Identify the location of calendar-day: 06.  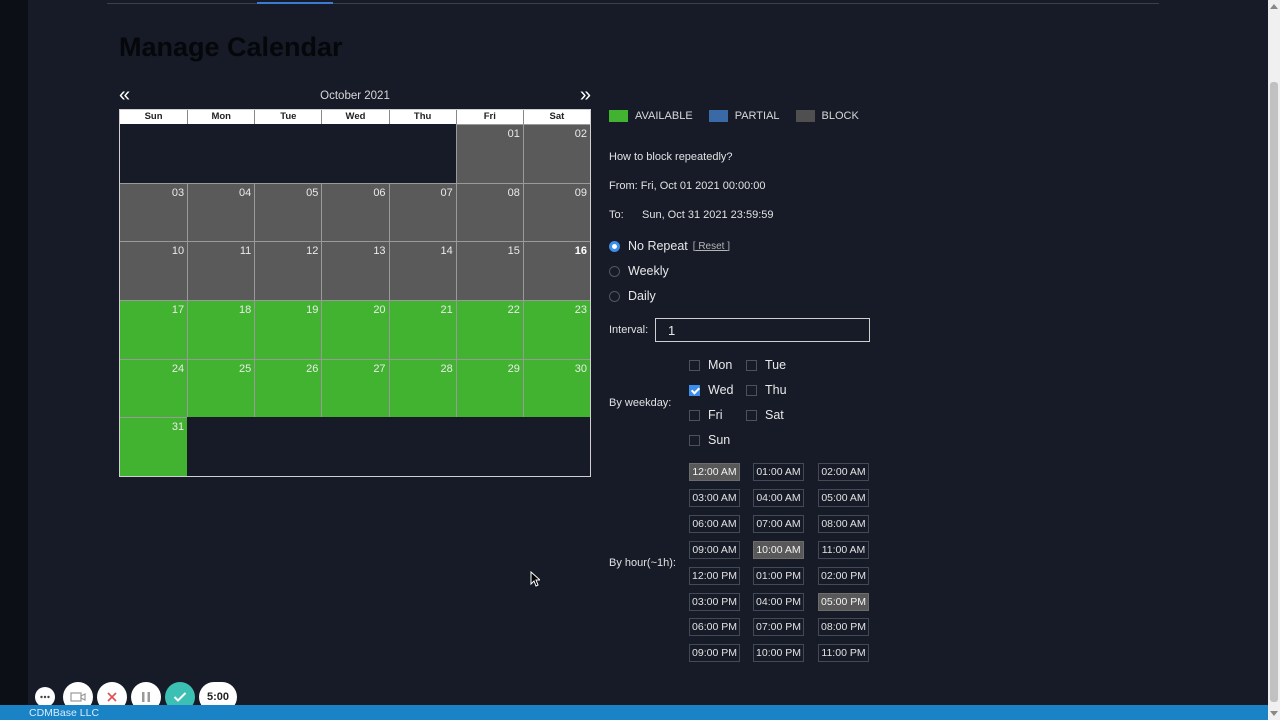
(355, 212).